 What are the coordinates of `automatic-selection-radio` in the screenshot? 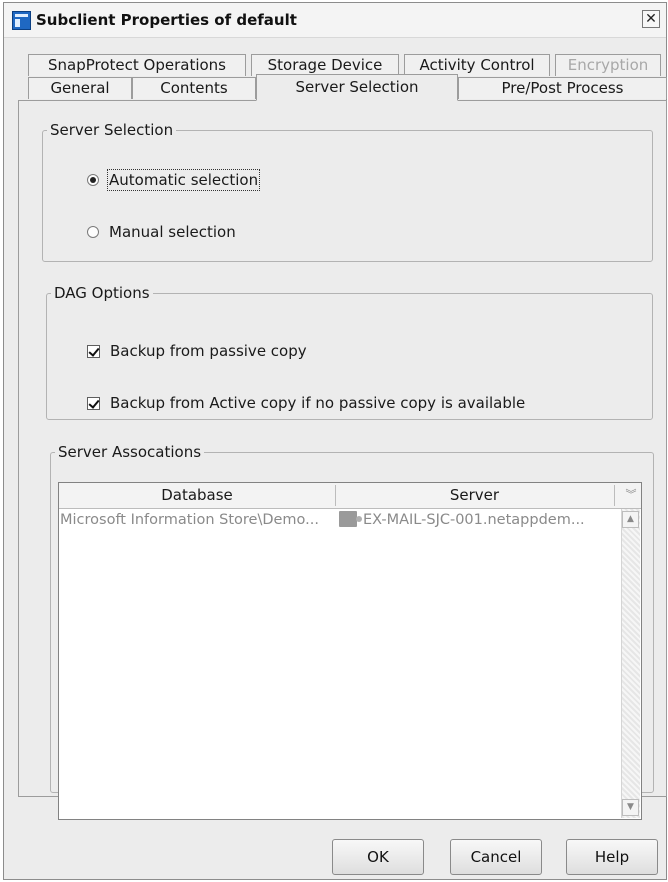 It's located at (93, 180).